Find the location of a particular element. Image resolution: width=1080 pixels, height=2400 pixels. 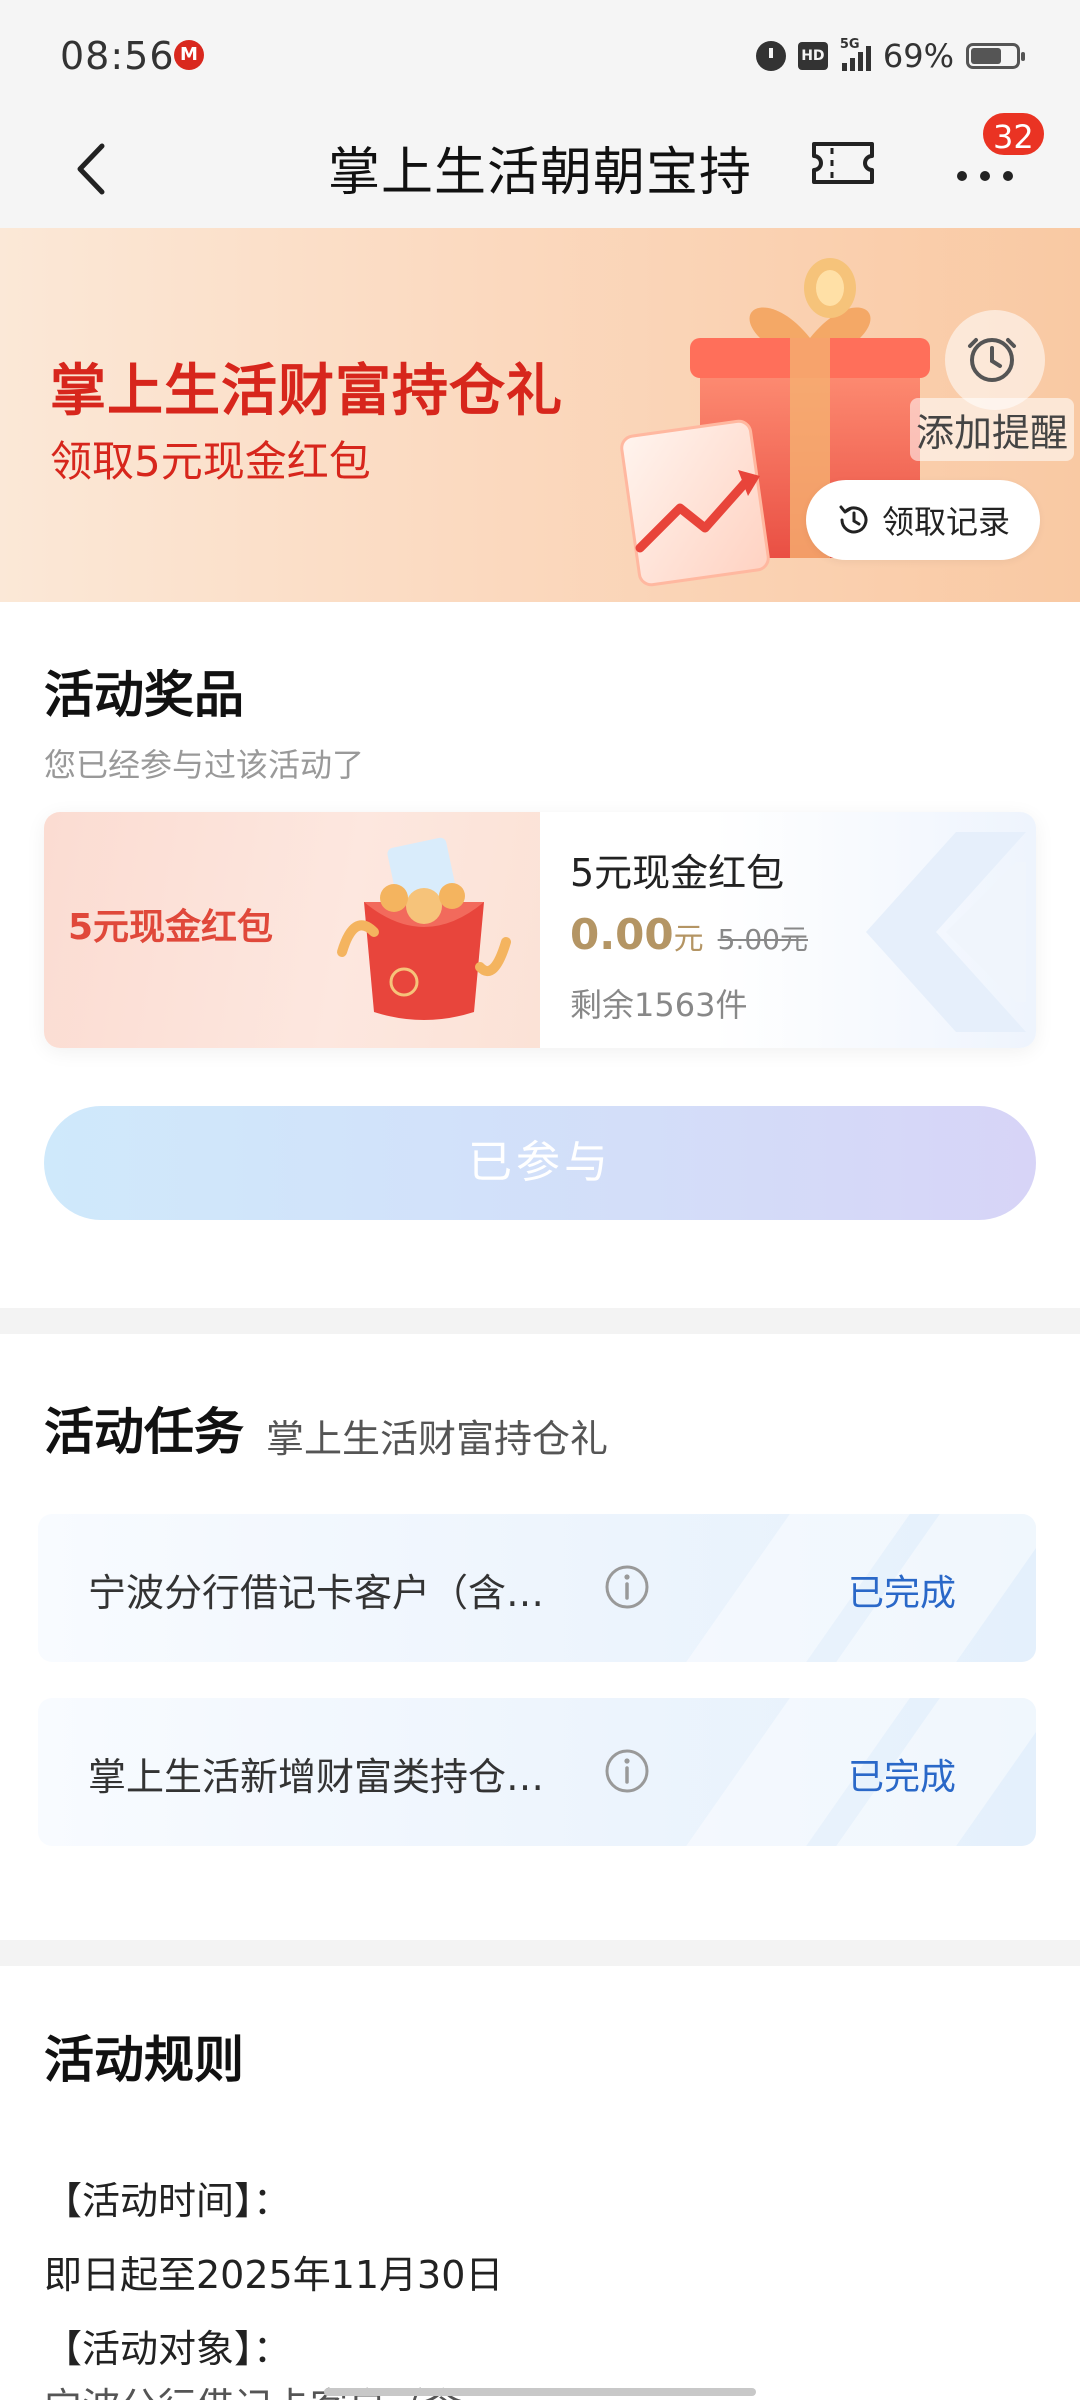

app-notification-icon: M is located at coordinates (189, 55).